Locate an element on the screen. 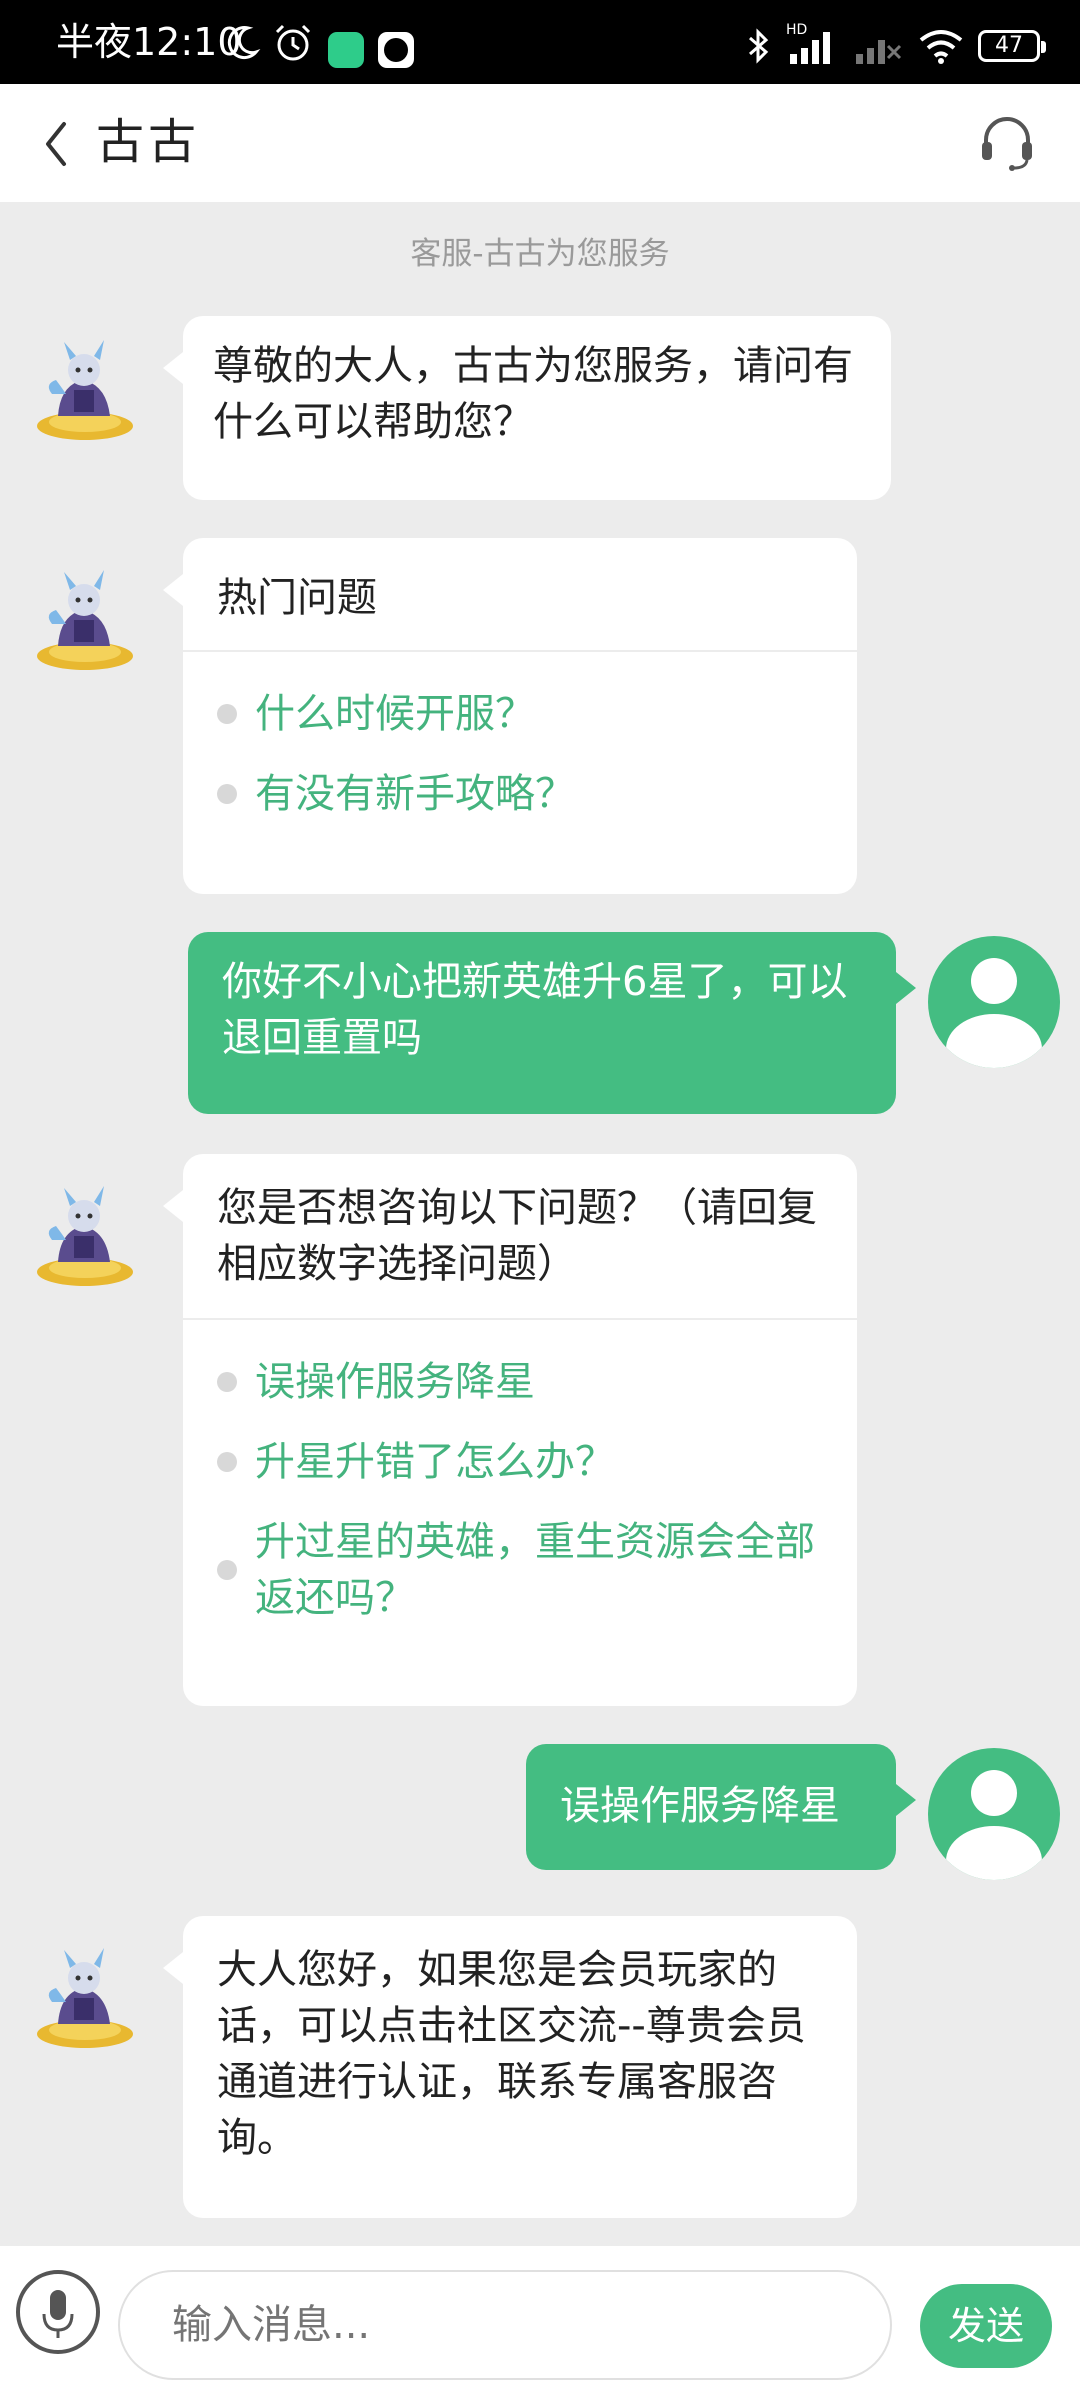 Image resolution: width=1080 pixels, height=2400 pixels. send-button: 发送 is located at coordinates (986, 2326).